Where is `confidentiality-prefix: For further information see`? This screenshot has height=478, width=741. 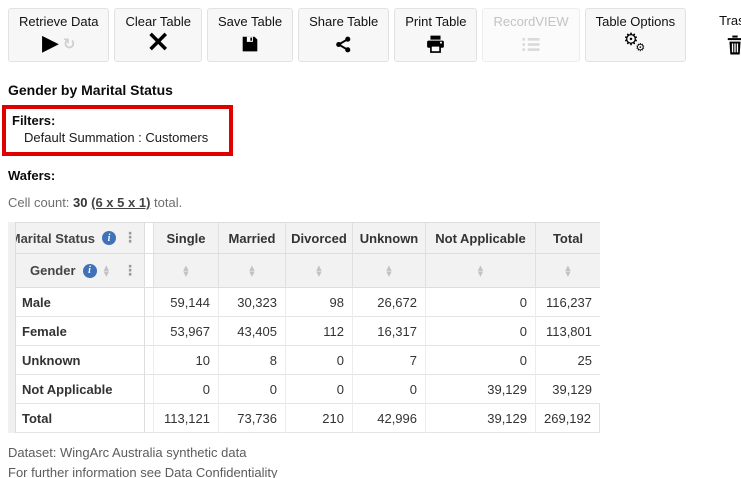 confidentiality-prefix: For further information see is located at coordinates (86, 471).